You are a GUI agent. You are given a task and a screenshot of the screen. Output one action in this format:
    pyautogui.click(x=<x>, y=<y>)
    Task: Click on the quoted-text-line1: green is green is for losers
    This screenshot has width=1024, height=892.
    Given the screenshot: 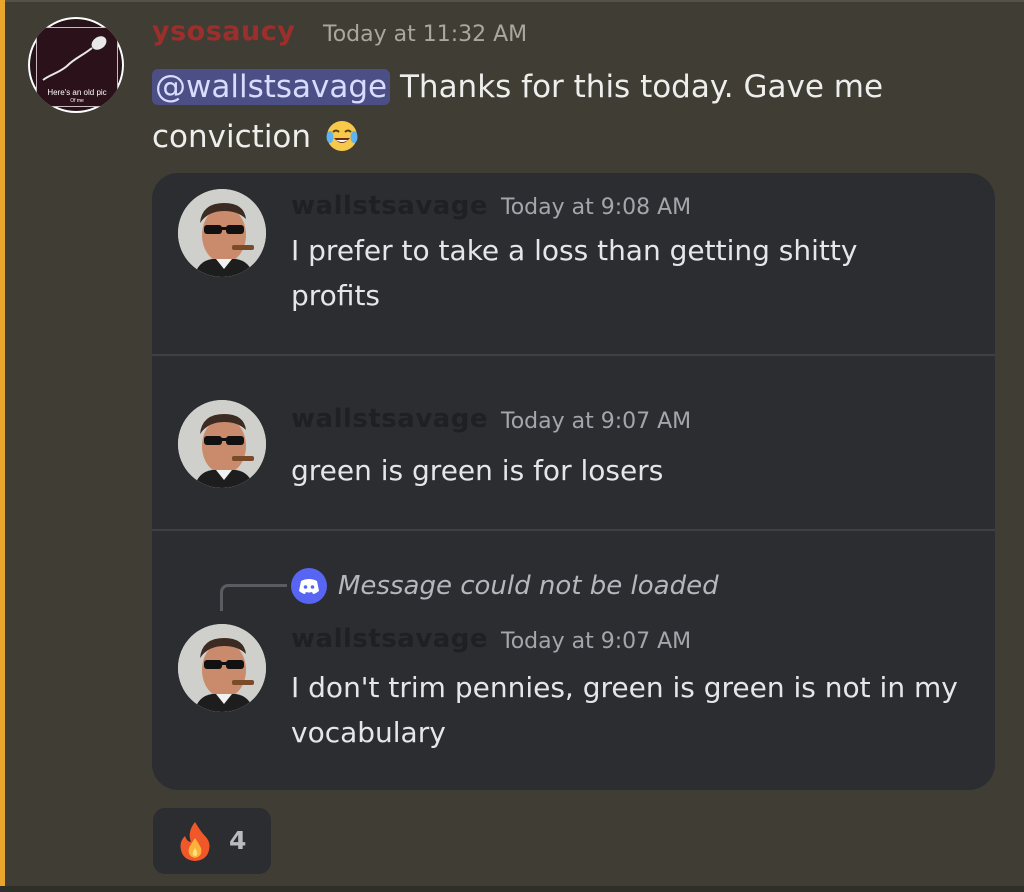 What is the action you would take?
    pyautogui.click(x=477, y=470)
    